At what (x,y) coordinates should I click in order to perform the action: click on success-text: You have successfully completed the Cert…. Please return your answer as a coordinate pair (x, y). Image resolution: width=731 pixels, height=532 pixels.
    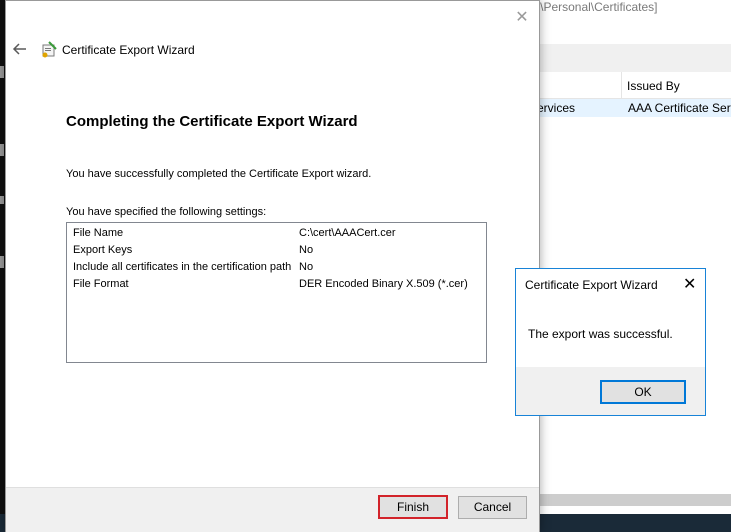
    Looking at the image, I should click on (219, 174).